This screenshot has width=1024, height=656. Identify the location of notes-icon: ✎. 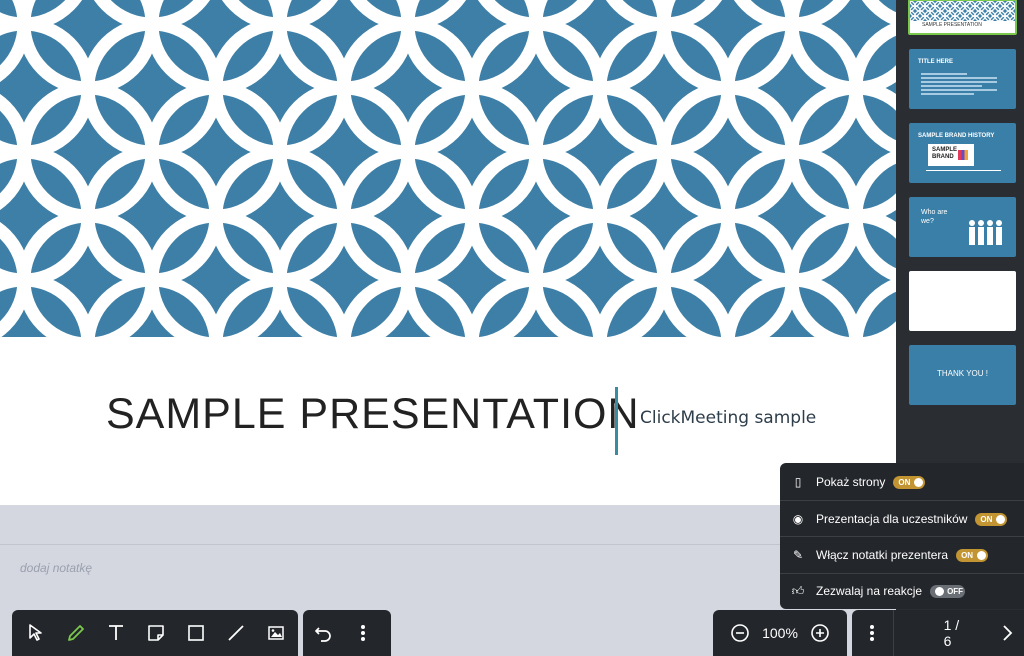
(798, 555).